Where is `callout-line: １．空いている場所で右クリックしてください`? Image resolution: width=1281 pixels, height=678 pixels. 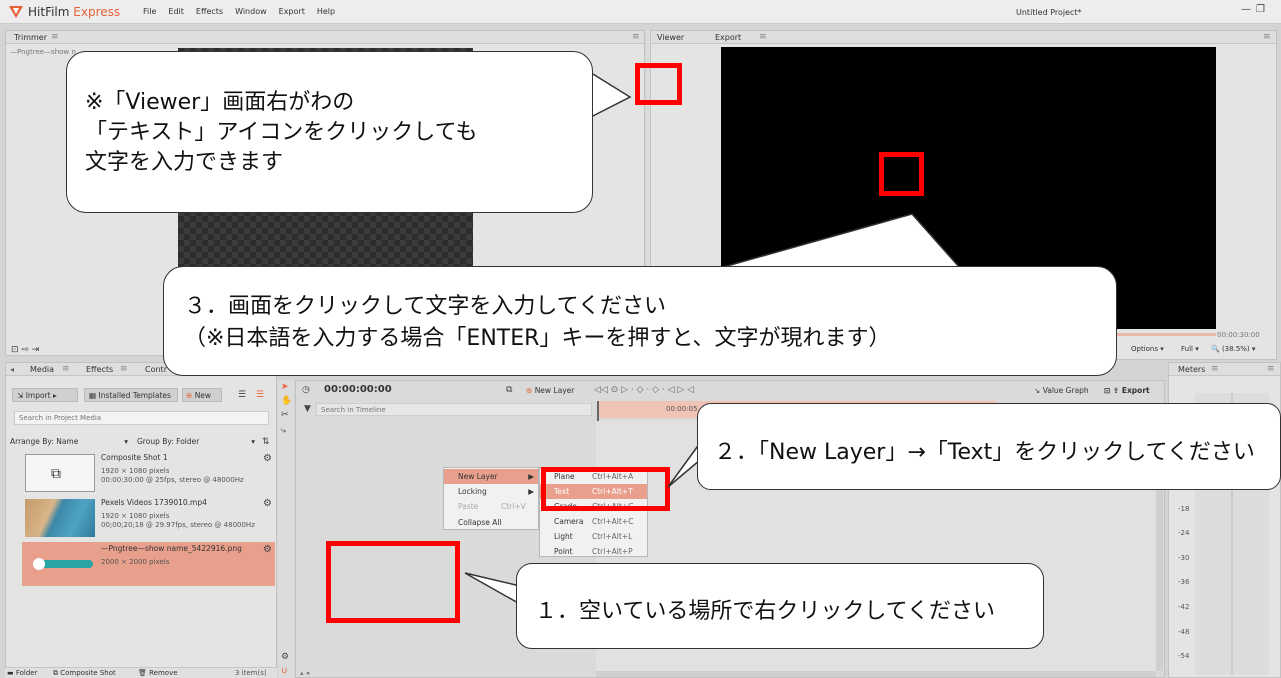 callout-line: １．空いている場所で右クリックしてください is located at coordinates (765, 611).